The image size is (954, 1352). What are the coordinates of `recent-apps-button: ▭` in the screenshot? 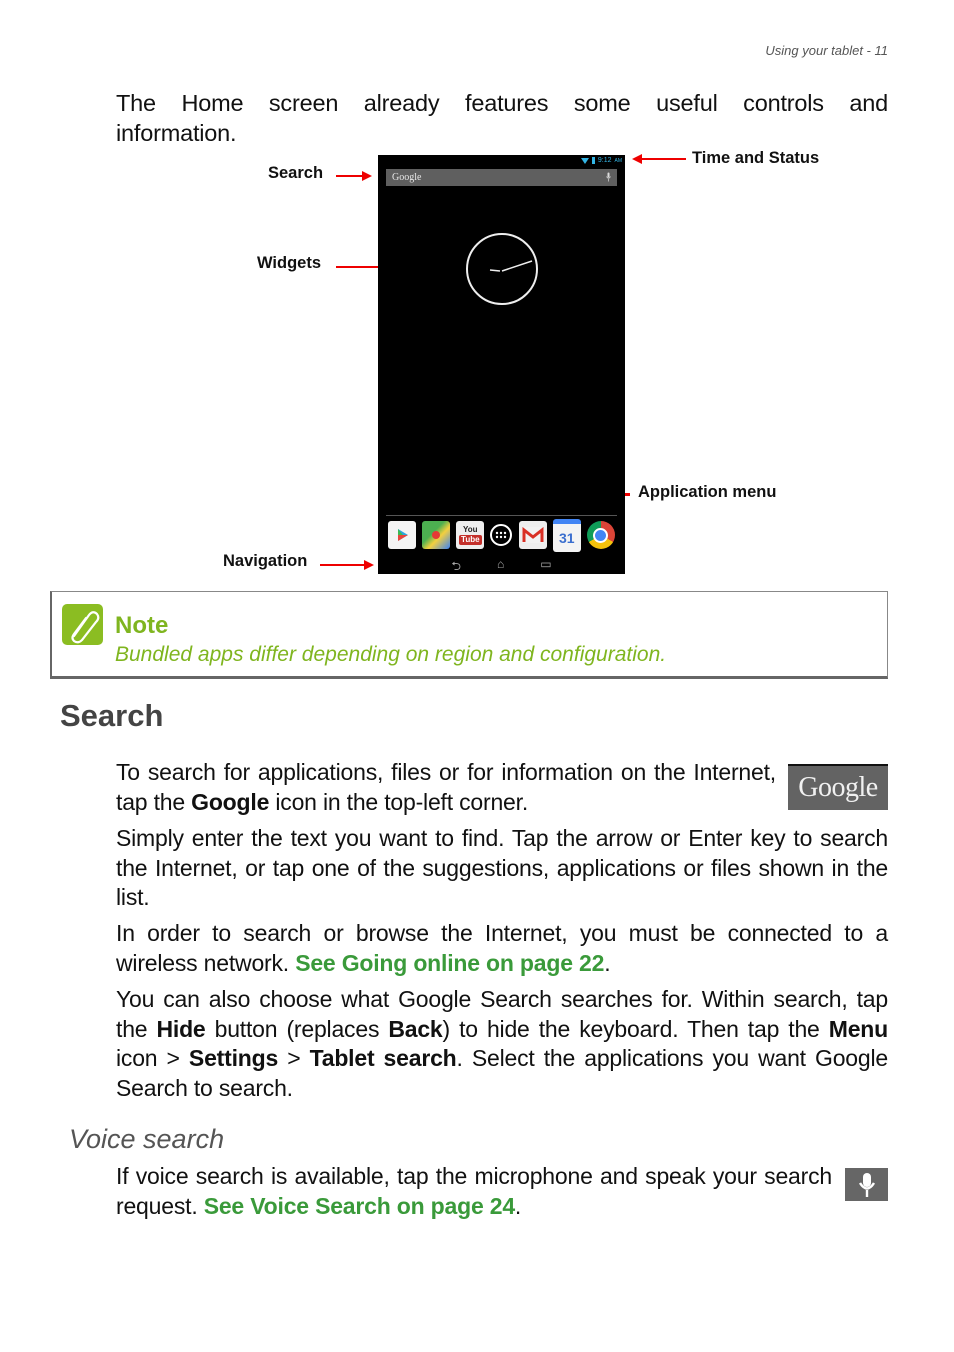 It's located at (545, 567).